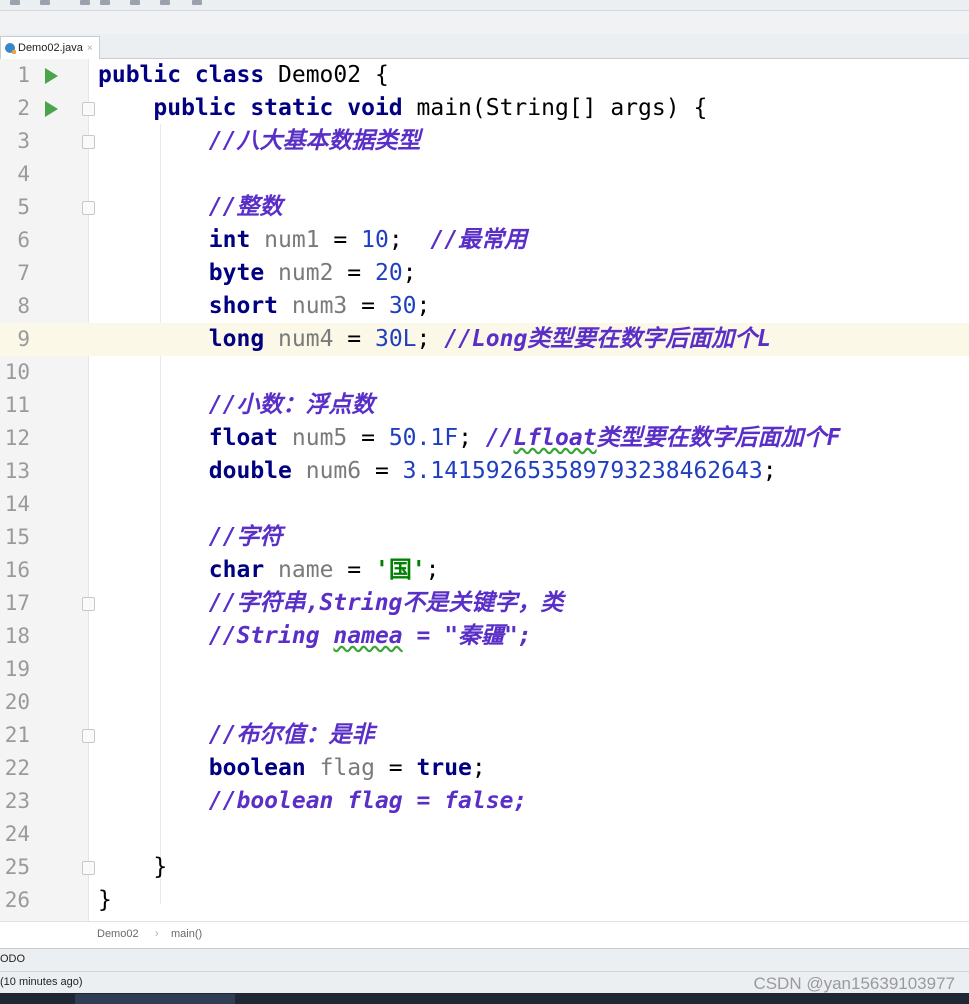  Describe the element at coordinates (17, 405) in the screenshot. I see `line-number: 11` at that location.